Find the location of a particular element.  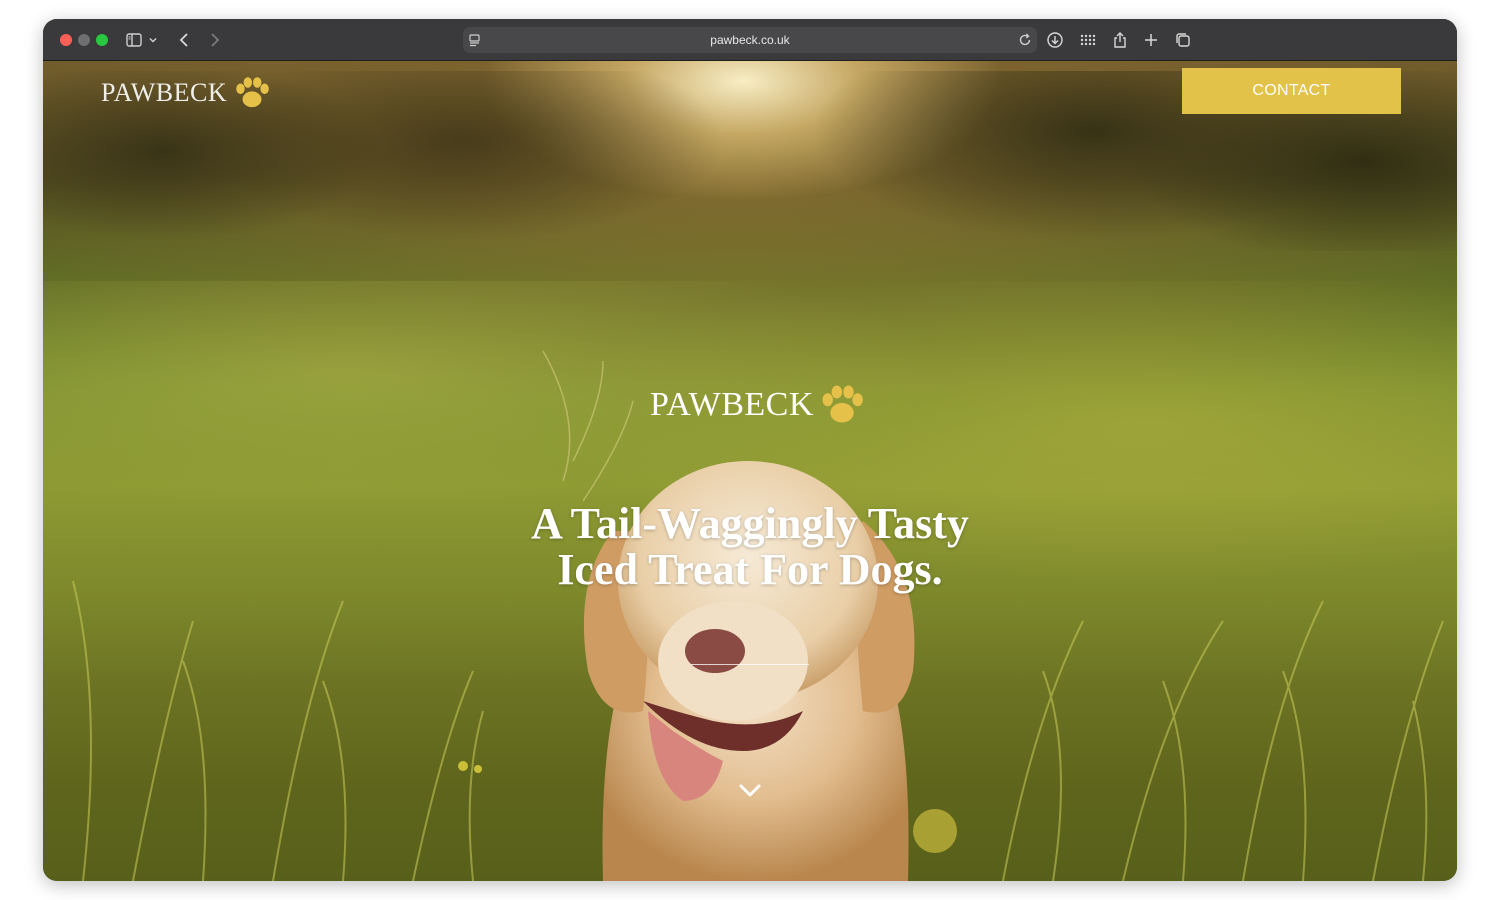

hero-title-line2: Iced Treat For Dogs. is located at coordinates (750, 569).